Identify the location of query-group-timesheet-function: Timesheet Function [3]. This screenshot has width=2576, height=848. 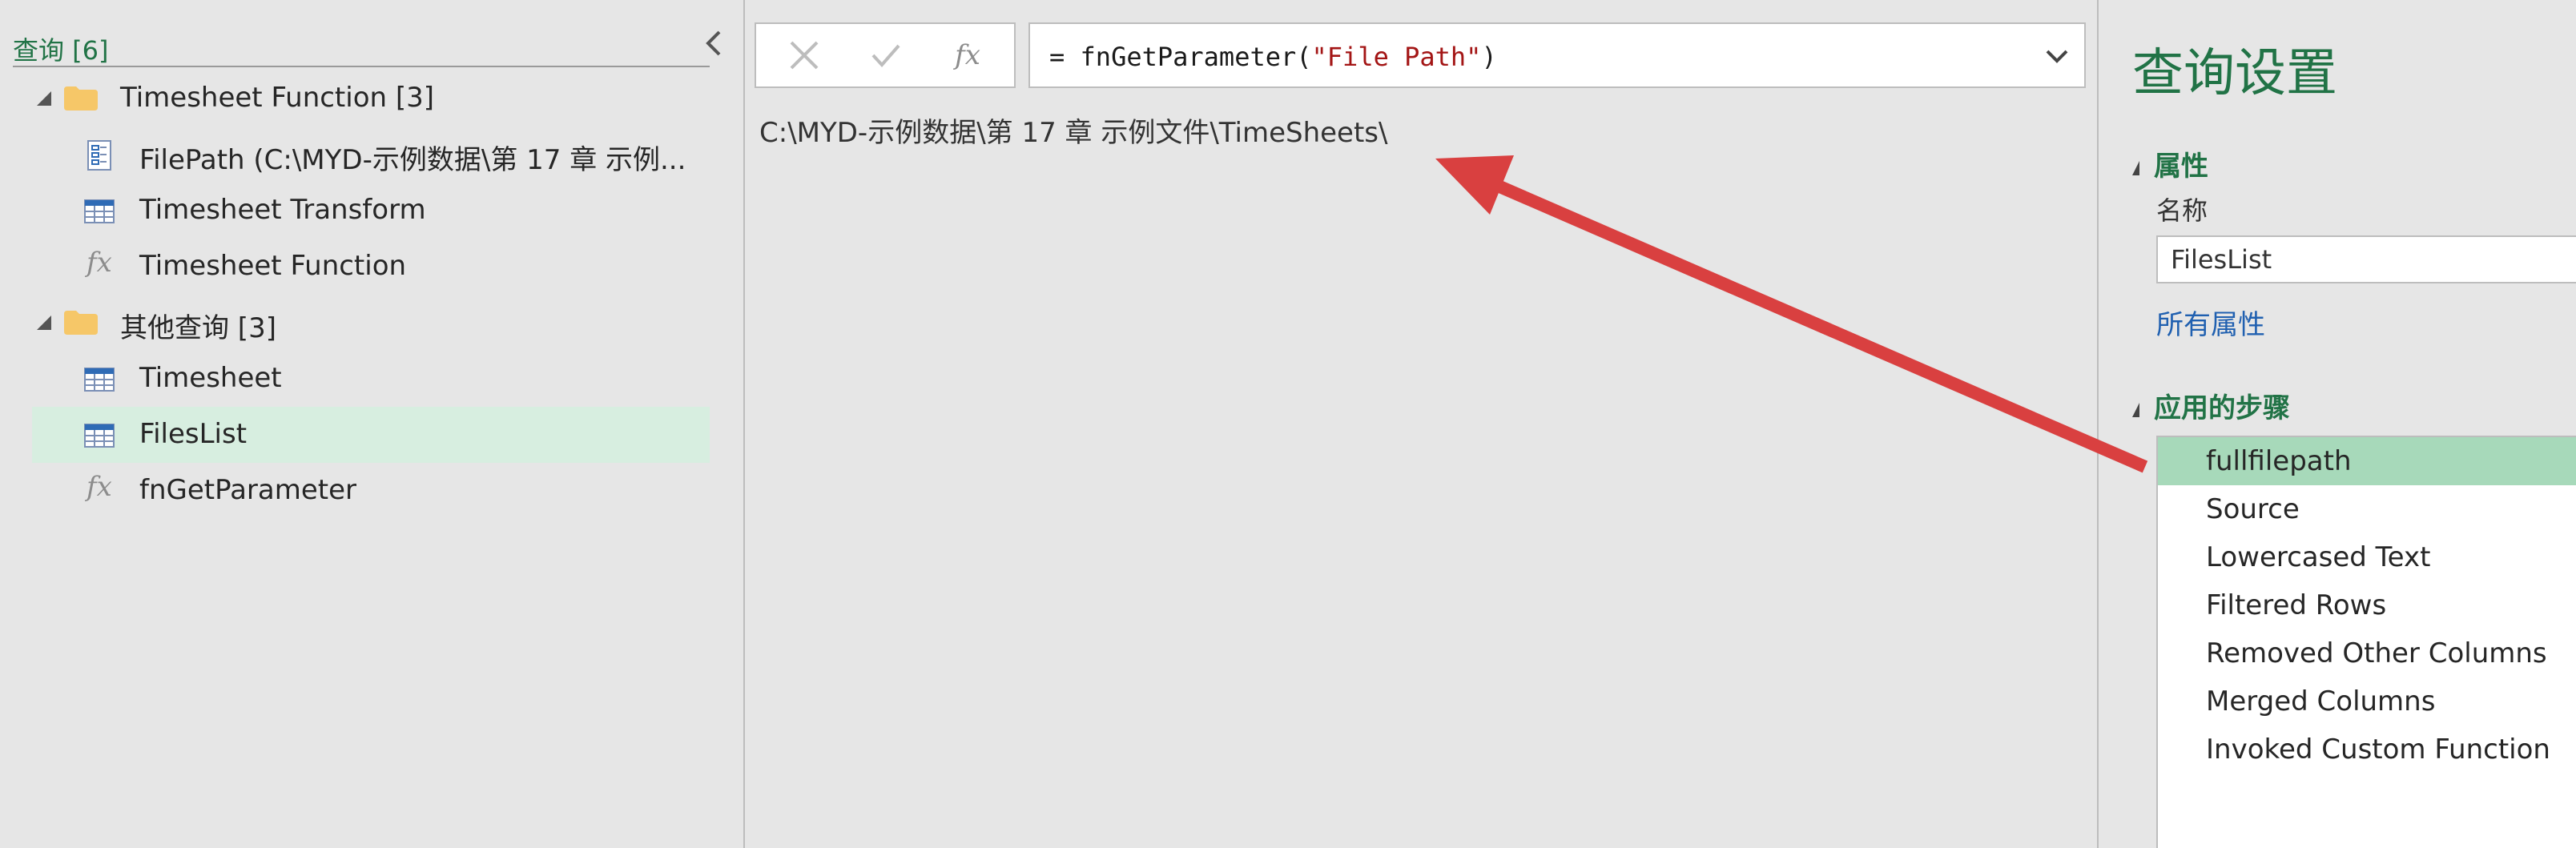
(355, 98).